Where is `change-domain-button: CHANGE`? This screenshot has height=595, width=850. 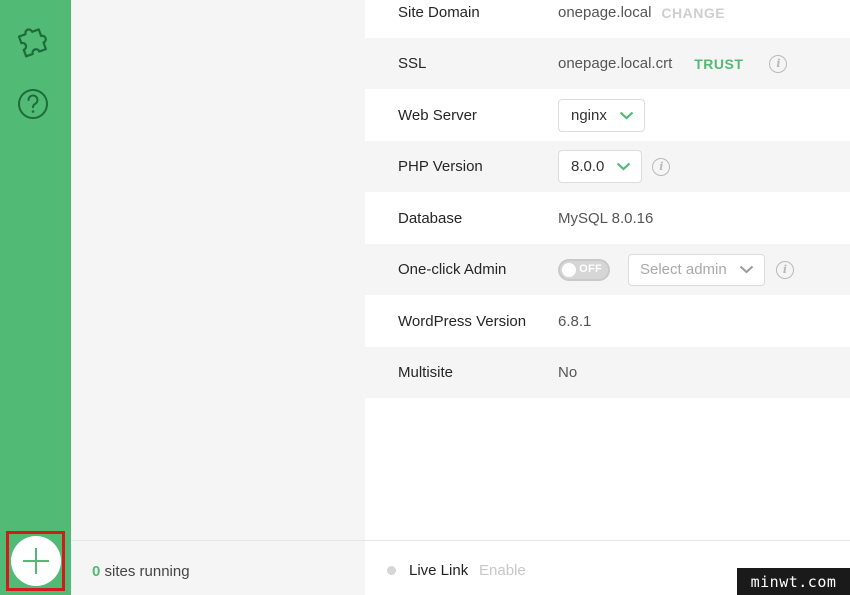 change-domain-button: CHANGE is located at coordinates (693, 13).